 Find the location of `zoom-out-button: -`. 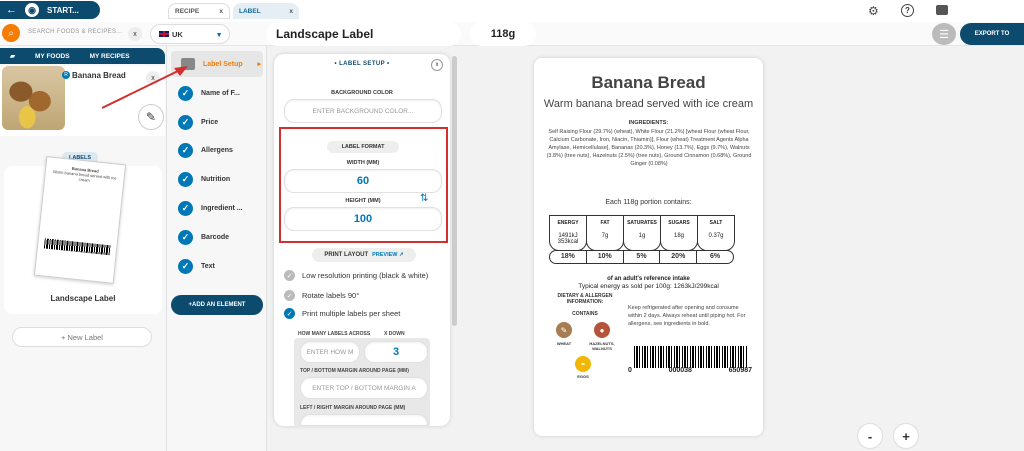

zoom-out-button: - is located at coordinates (870, 436).